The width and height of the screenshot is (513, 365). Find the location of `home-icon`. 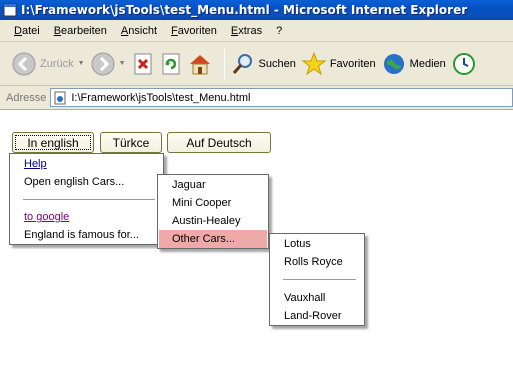

home-icon is located at coordinates (199, 64).